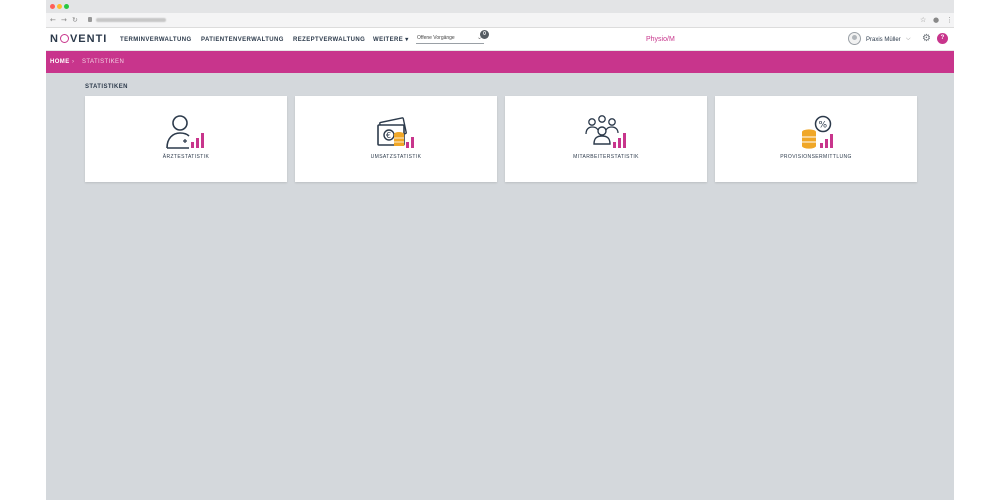 Image resolution: width=1000 pixels, height=500 pixels. Describe the element at coordinates (90, 19) in the screenshot. I see `lock-icon` at that location.